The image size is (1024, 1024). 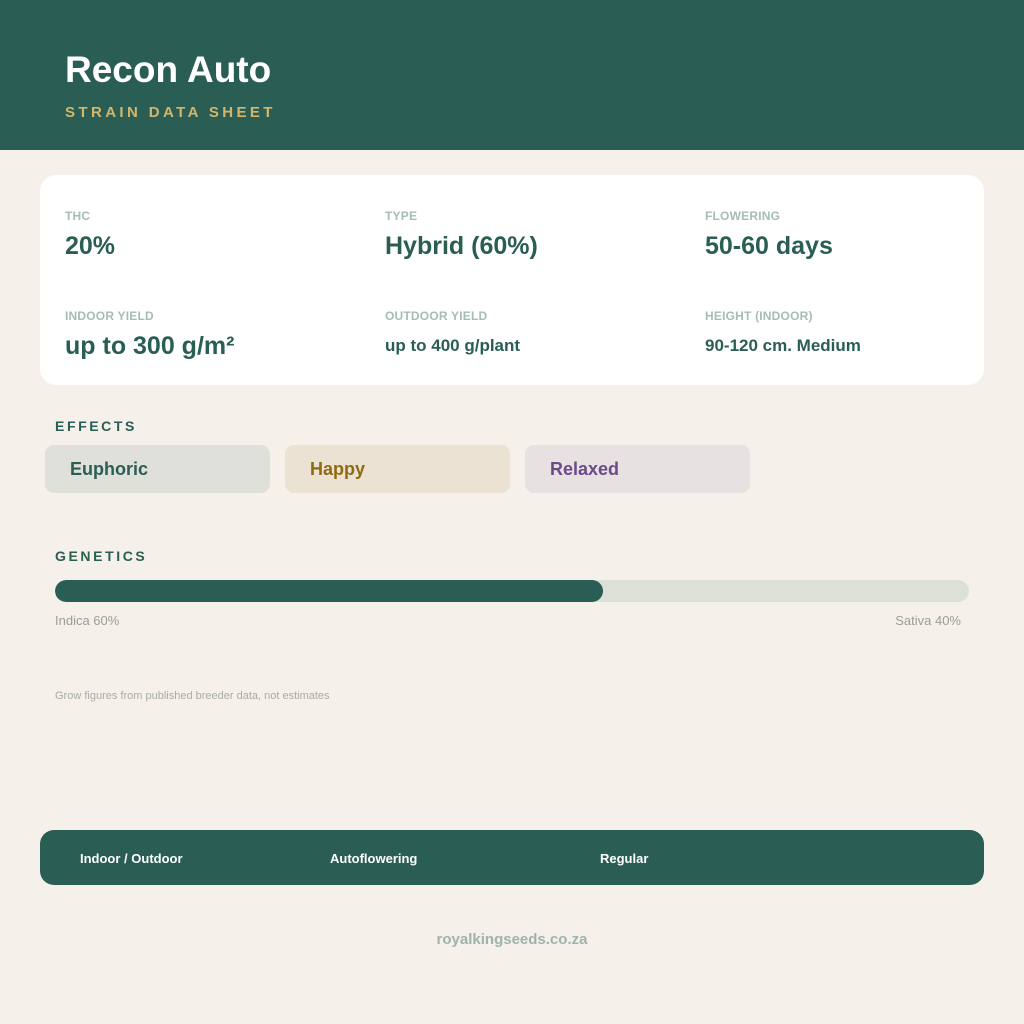 What do you see at coordinates (928, 620) in the screenshot?
I see `sativa-label: Sativa 40%` at bounding box center [928, 620].